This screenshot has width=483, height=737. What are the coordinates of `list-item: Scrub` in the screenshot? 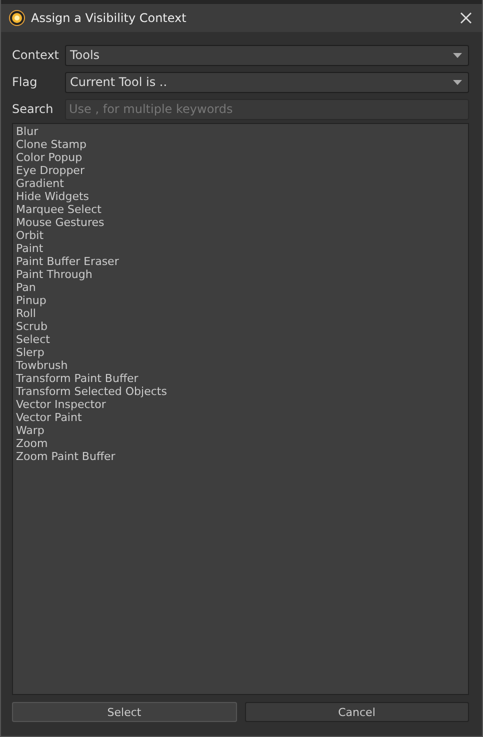 It's located at (240, 326).